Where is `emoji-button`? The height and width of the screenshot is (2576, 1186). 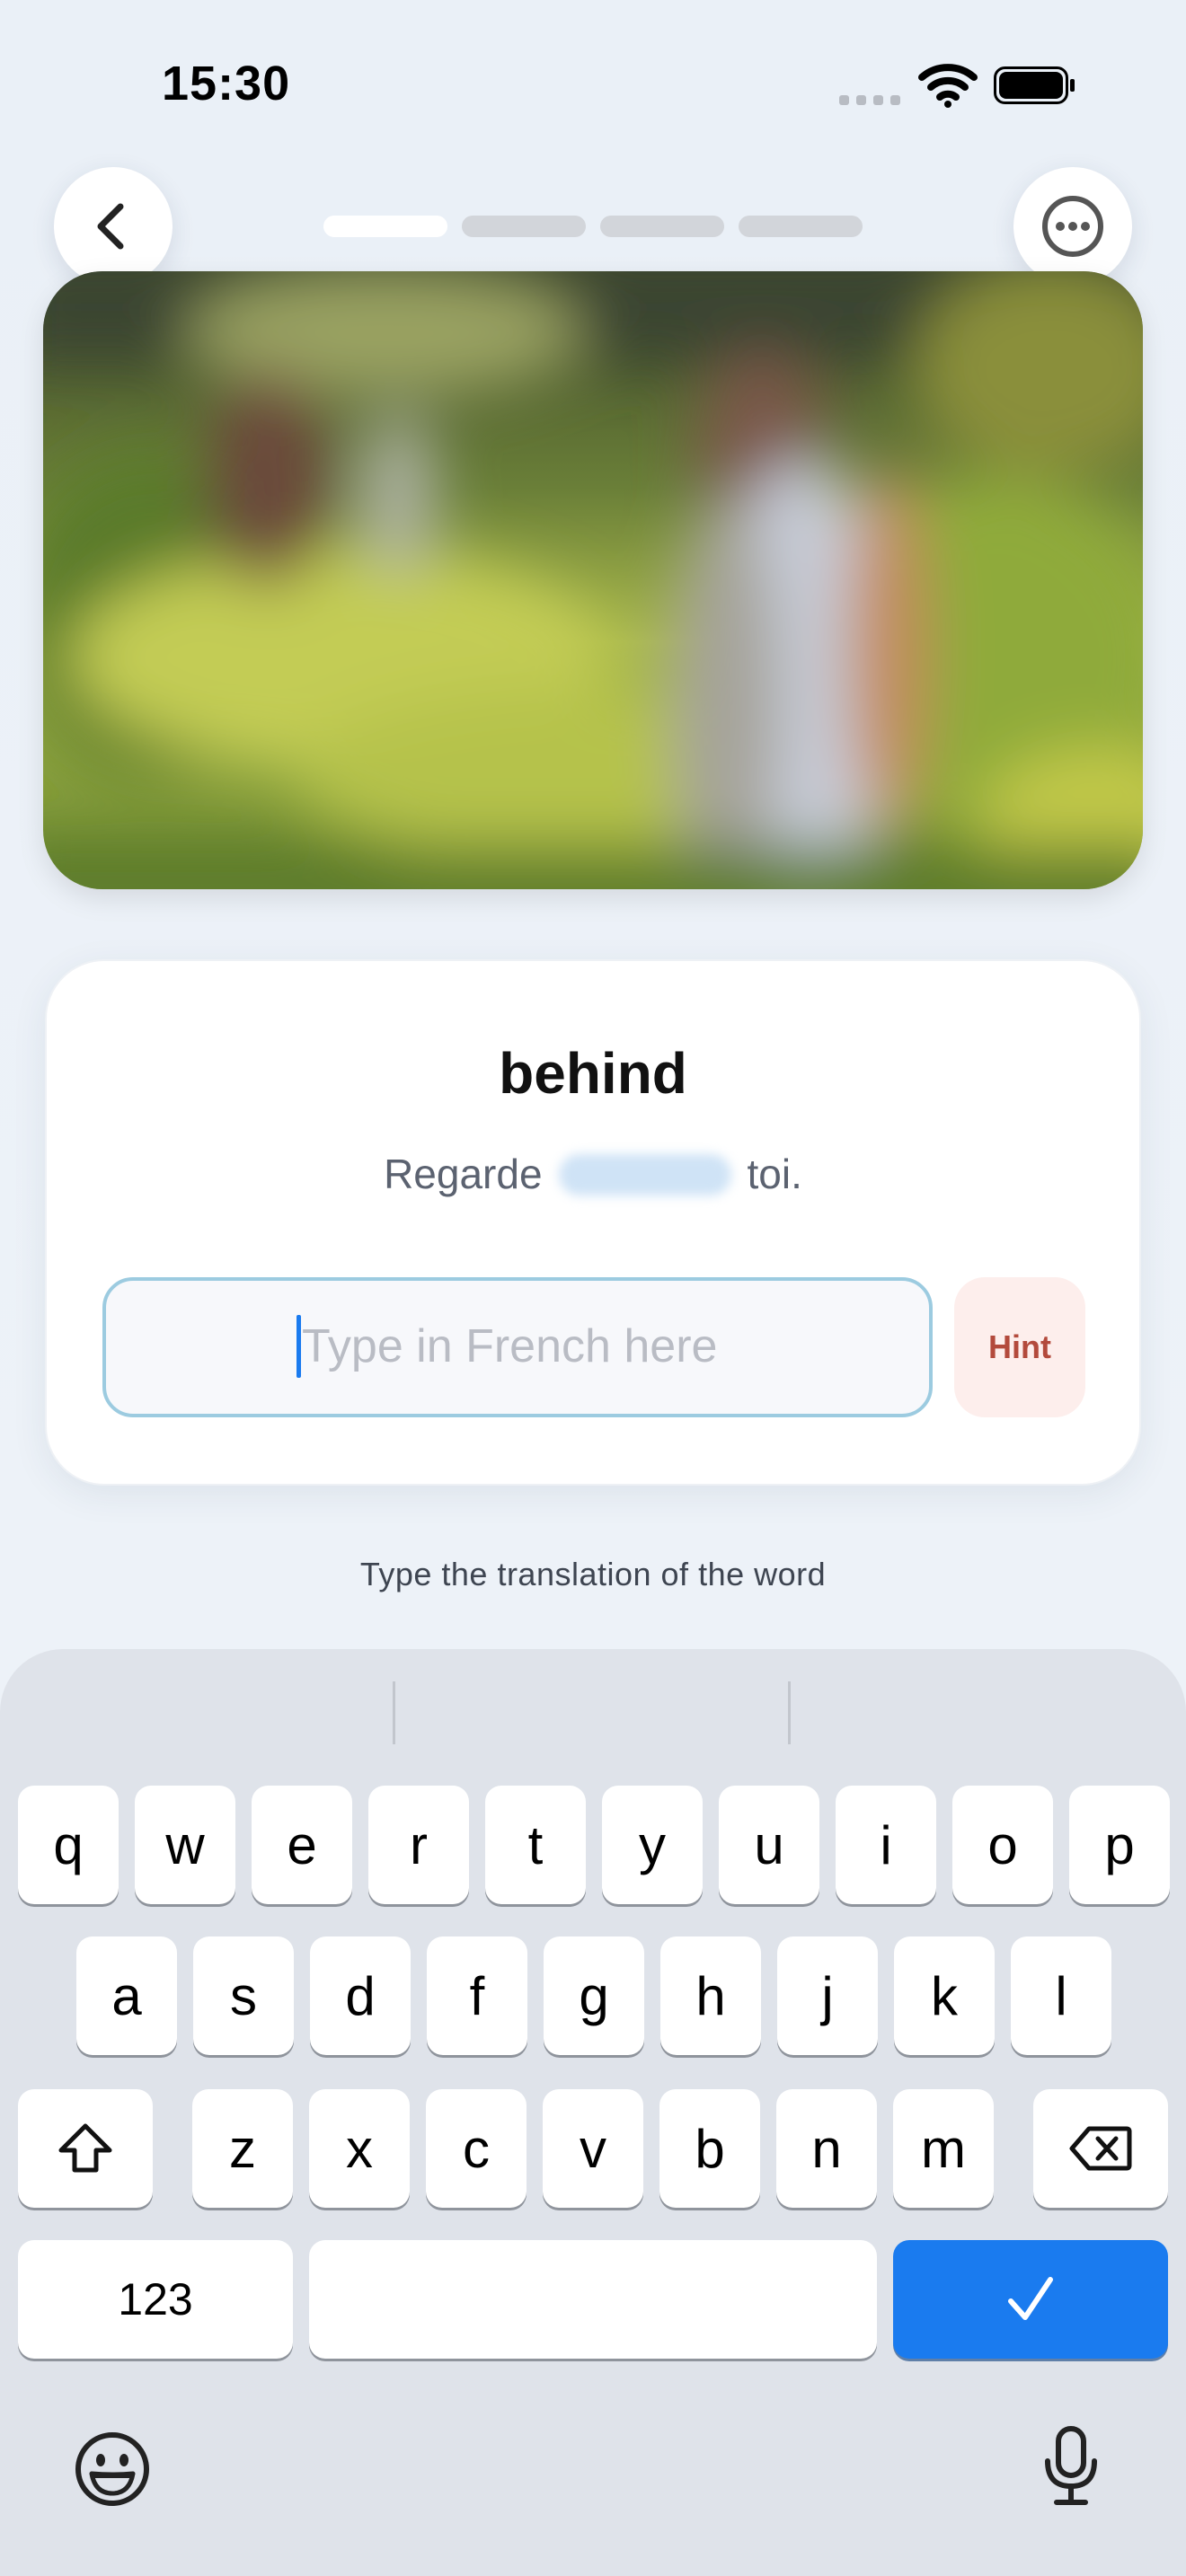
emoji-button is located at coordinates (112, 2471).